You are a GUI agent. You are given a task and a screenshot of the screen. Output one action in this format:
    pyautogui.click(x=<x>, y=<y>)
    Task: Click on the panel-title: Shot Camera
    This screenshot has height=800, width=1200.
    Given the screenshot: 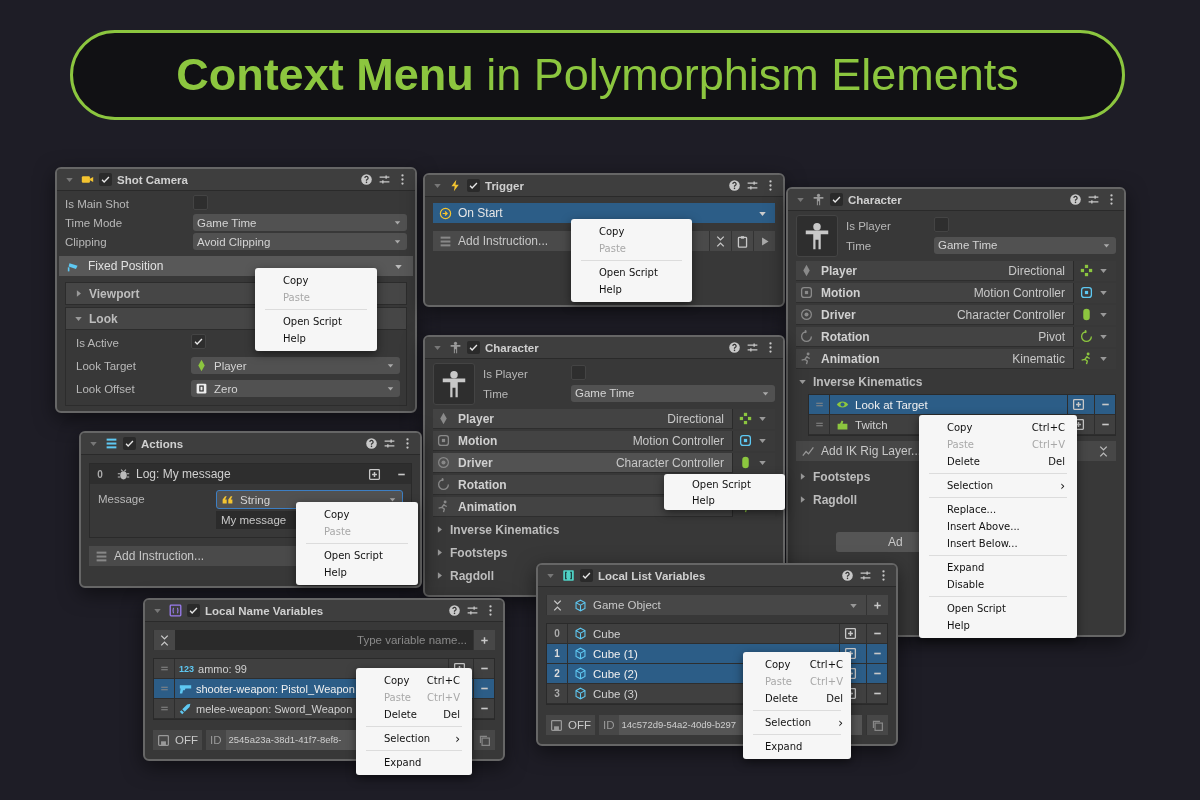 What is the action you would take?
    pyautogui.click(x=152, y=179)
    